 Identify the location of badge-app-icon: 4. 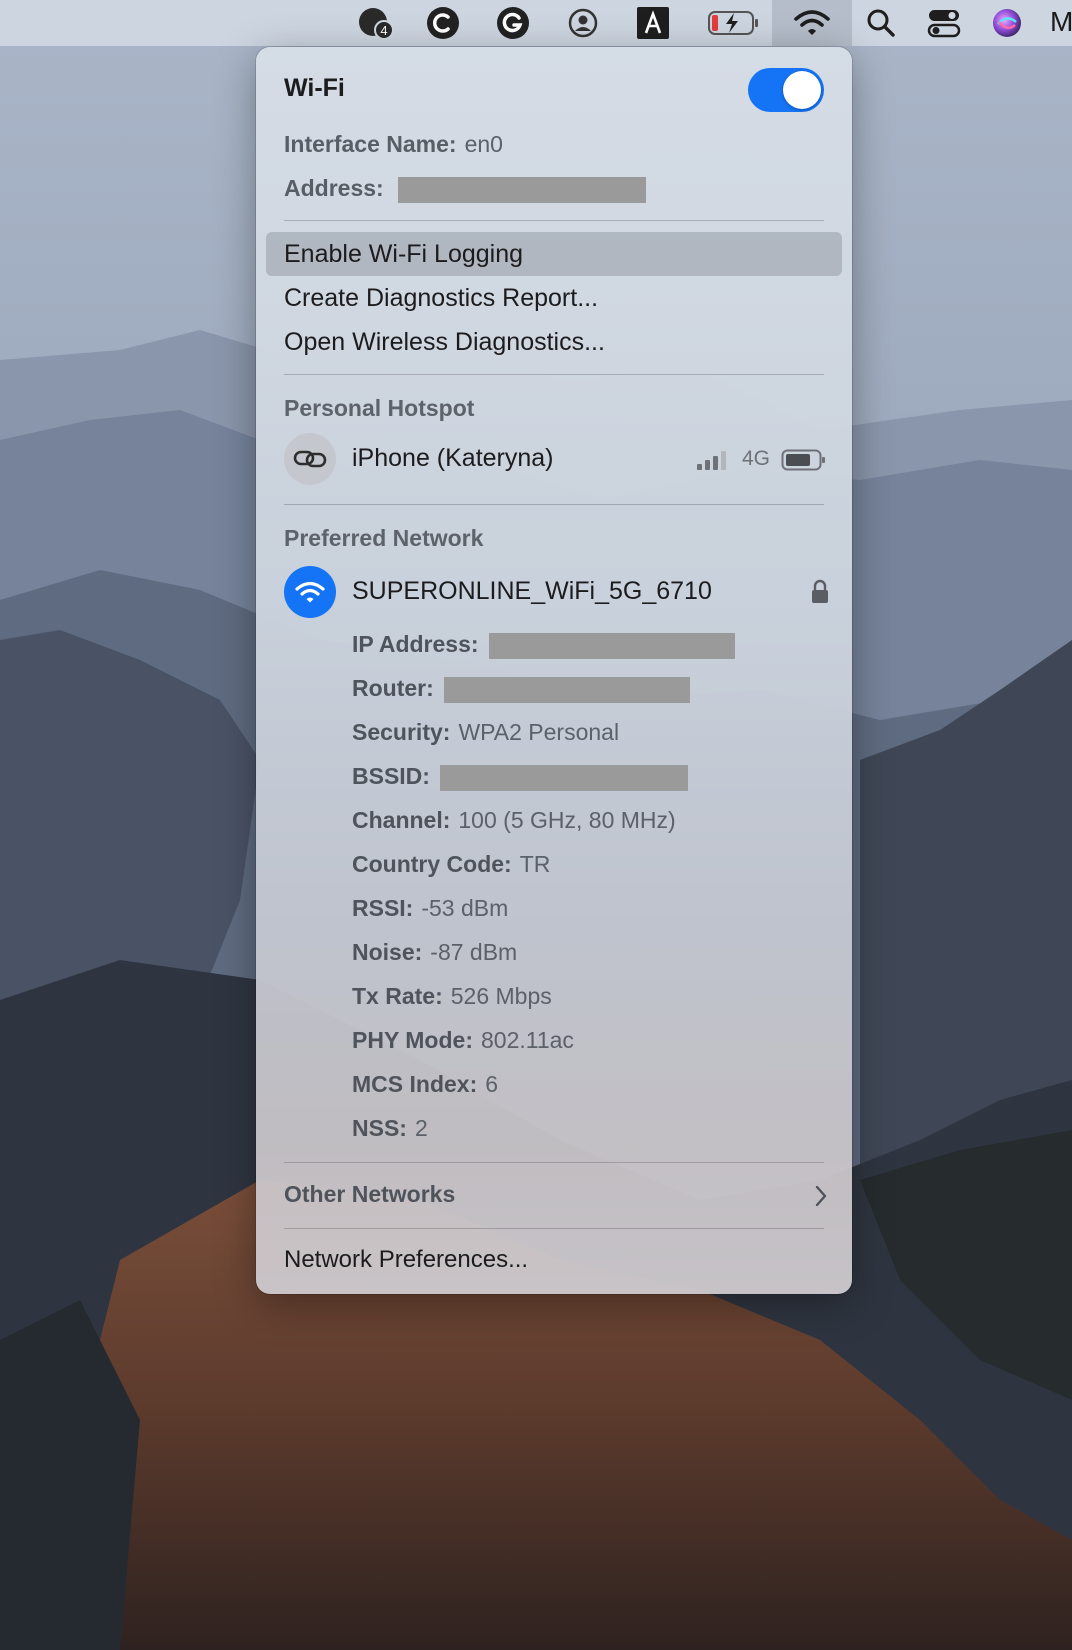
(376, 23).